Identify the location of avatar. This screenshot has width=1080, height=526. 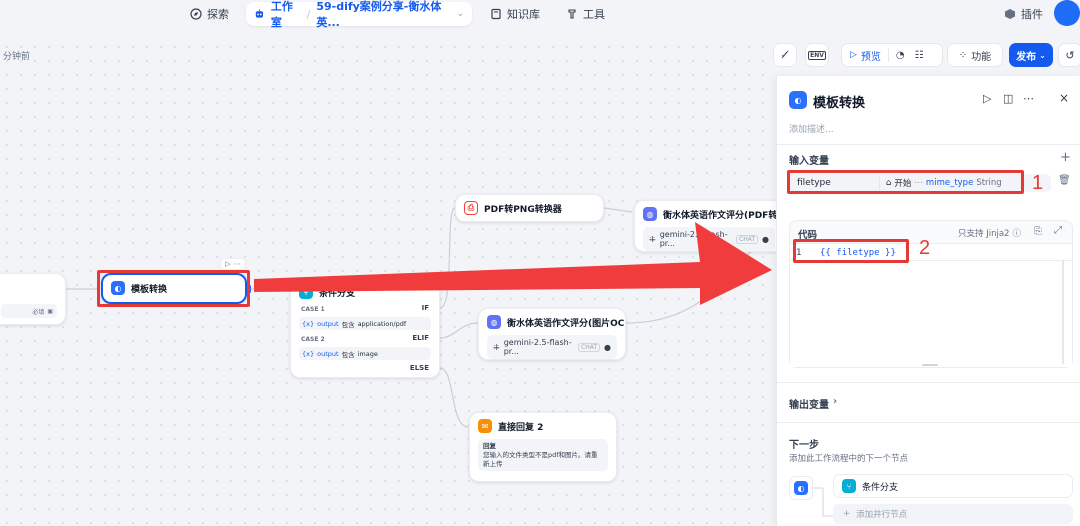
(1067, 13).